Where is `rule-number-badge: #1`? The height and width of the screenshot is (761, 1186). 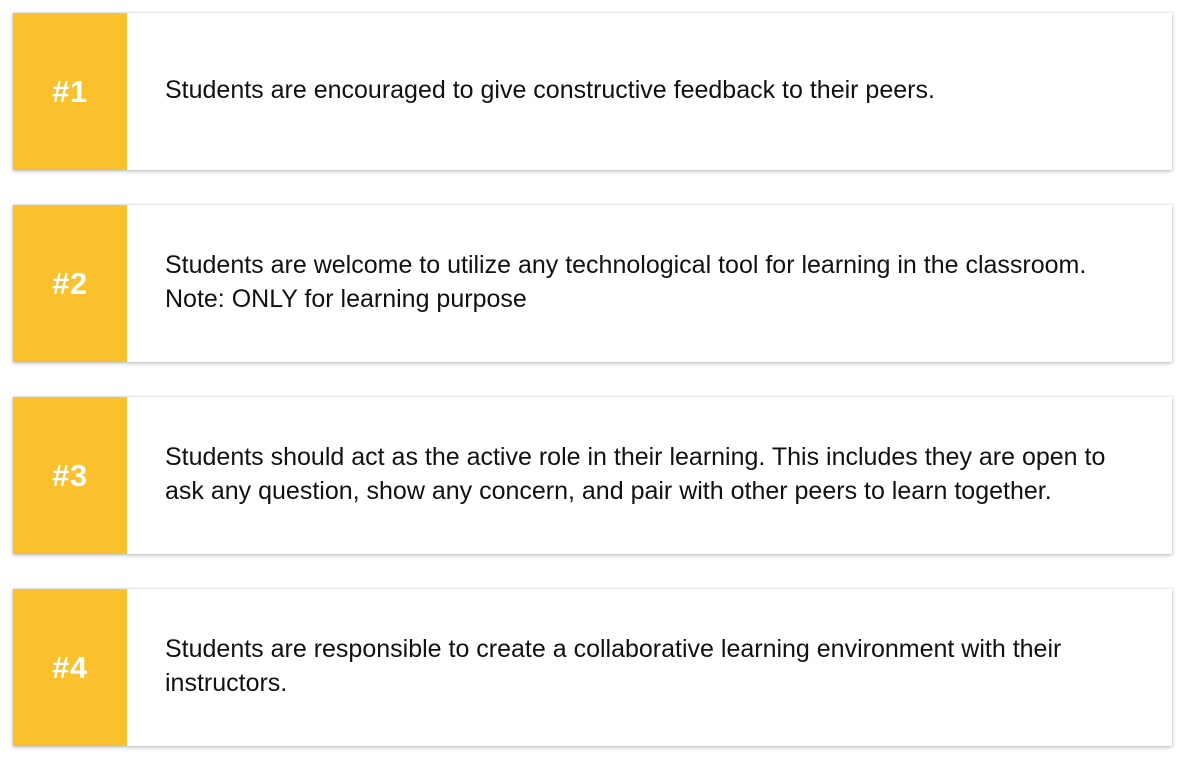 rule-number-badge: #1 is located at coordinates (70, 91).